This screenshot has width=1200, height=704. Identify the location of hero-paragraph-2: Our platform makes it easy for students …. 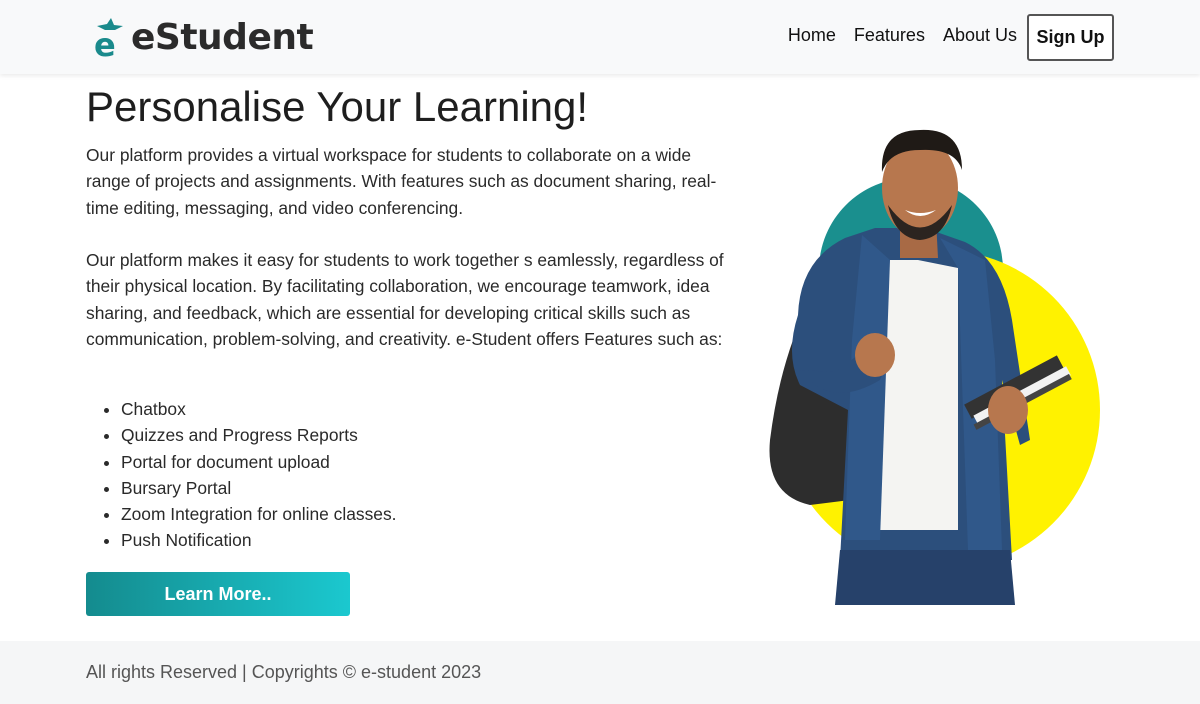
(405, 299).